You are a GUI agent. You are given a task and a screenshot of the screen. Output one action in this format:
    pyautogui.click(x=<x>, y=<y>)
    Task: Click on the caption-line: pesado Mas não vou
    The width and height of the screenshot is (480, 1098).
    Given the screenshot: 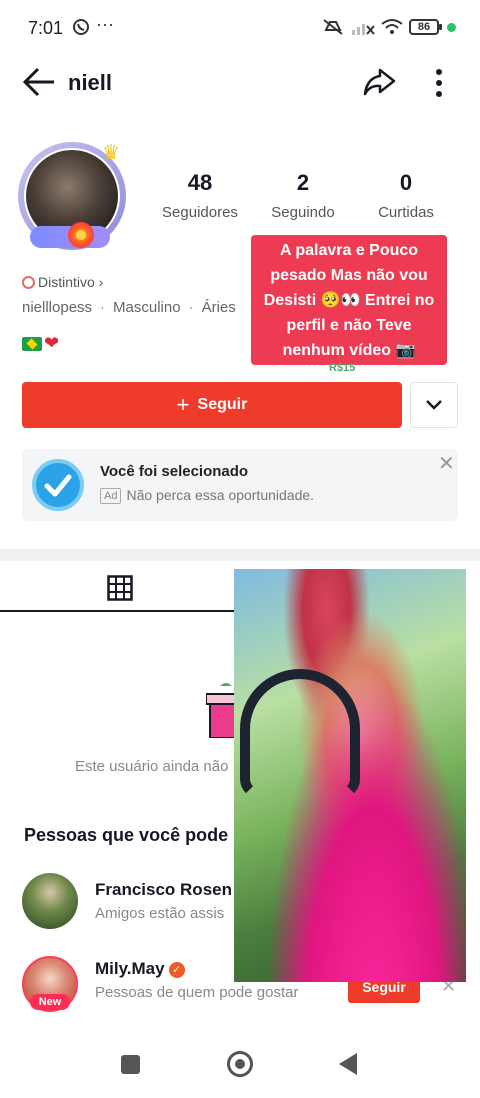 What is the action you would take?
    pyautogui.click(x=349, y=275)
    